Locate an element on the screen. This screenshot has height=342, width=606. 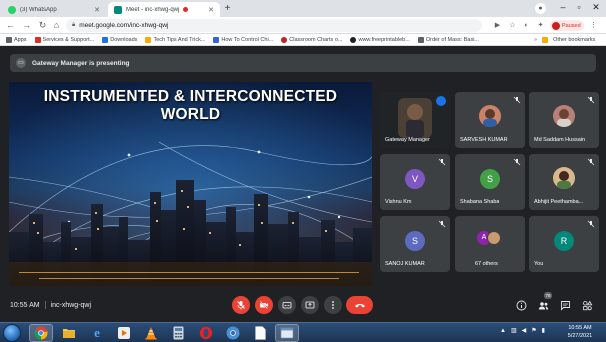
participant-tile-sarvesh-kumar: SARVESH KUMAR is located at coordinates (490, 120).